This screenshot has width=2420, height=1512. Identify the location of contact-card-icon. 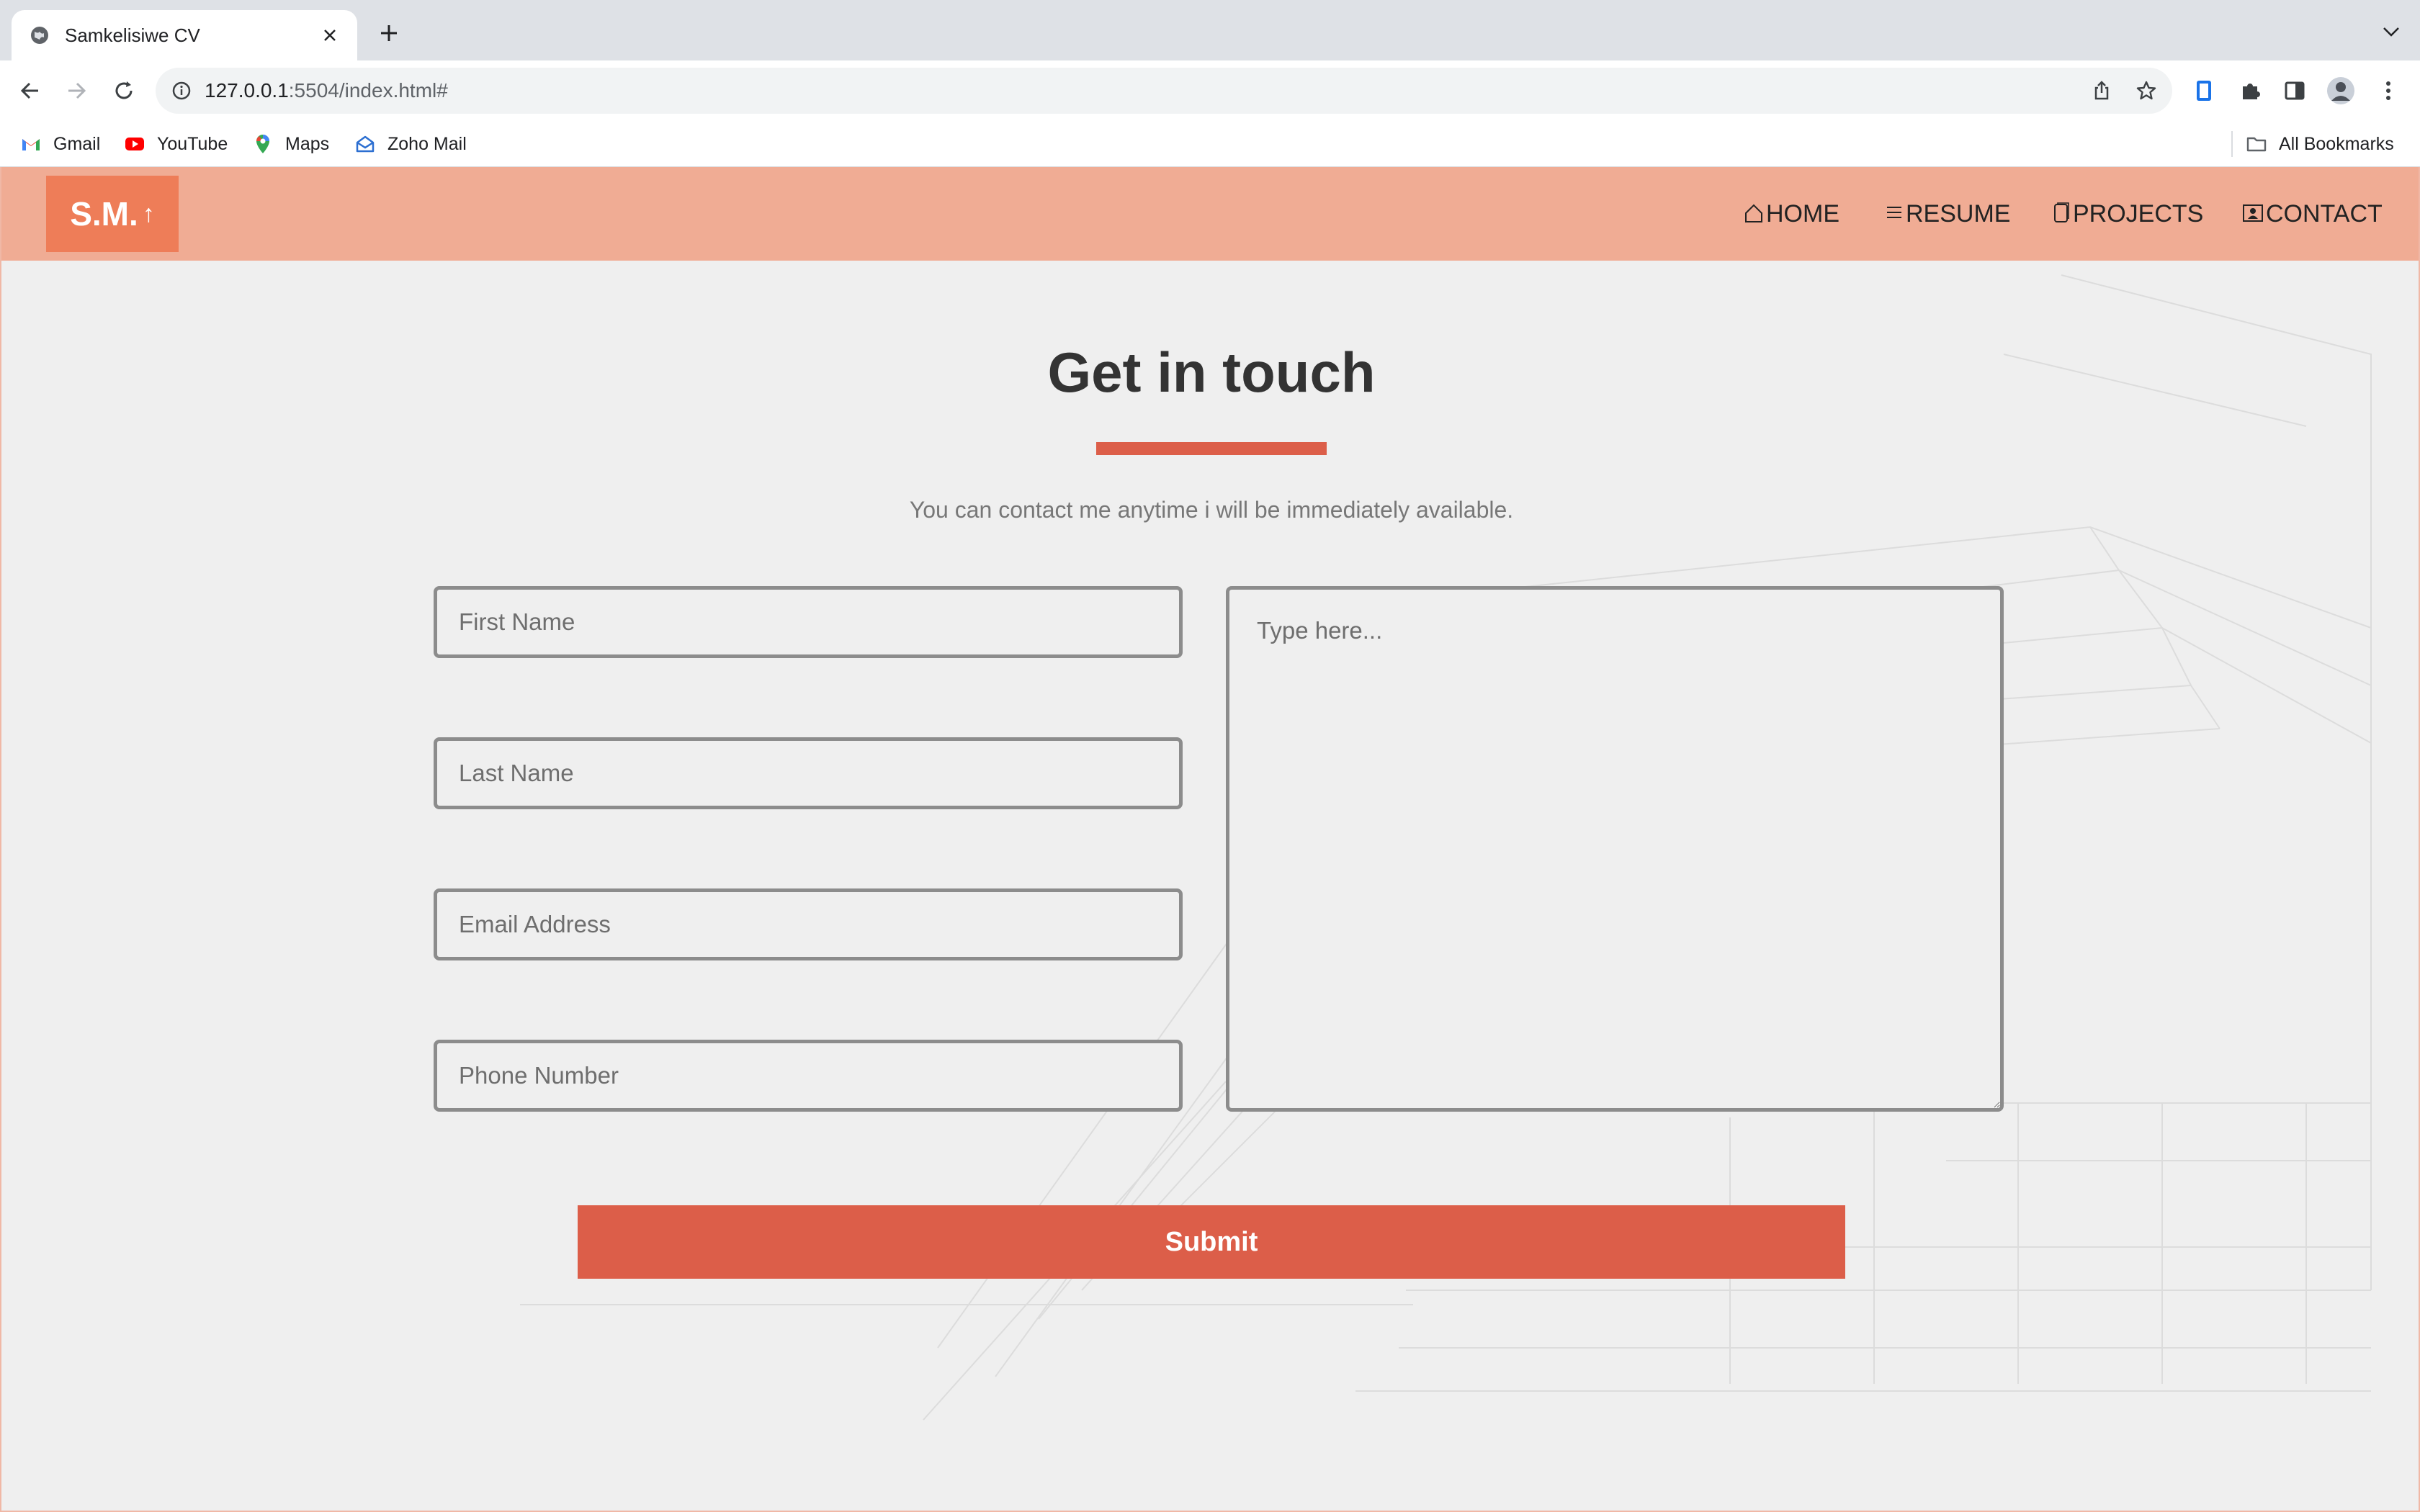
(2253, 213).